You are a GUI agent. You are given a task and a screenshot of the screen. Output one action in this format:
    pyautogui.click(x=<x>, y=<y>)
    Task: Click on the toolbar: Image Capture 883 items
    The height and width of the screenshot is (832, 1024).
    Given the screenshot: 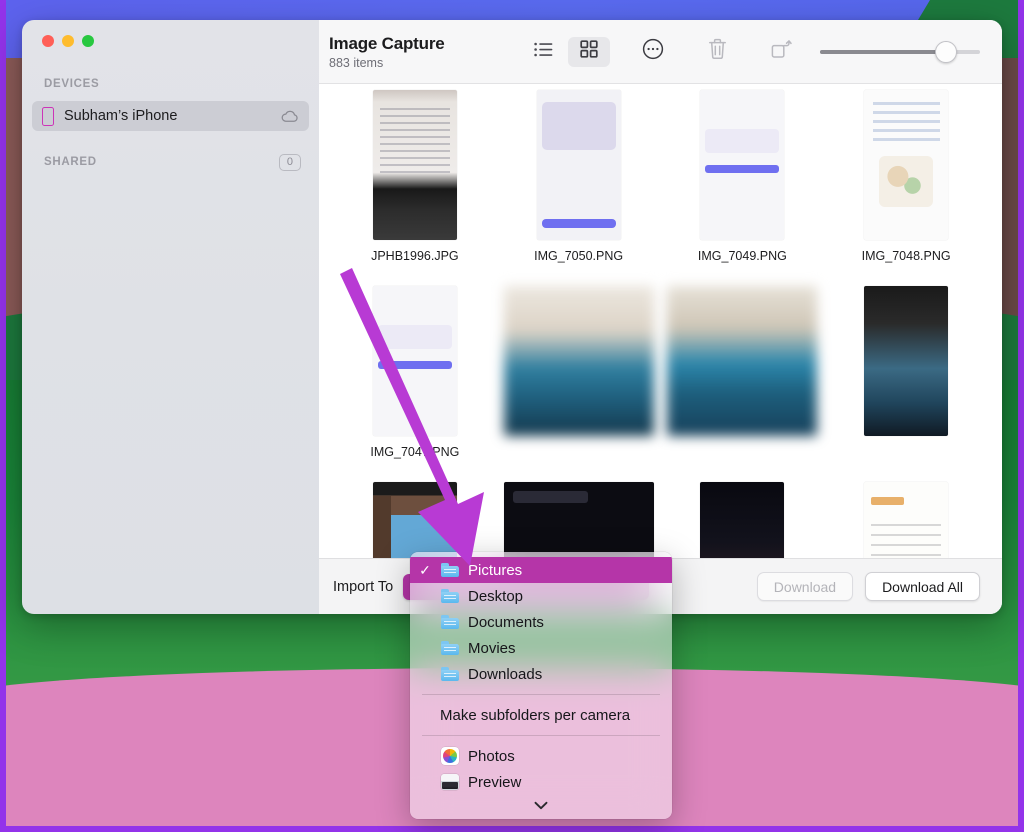 What is the action you would take?
    pyautogui.click(x=660, y=52)
    